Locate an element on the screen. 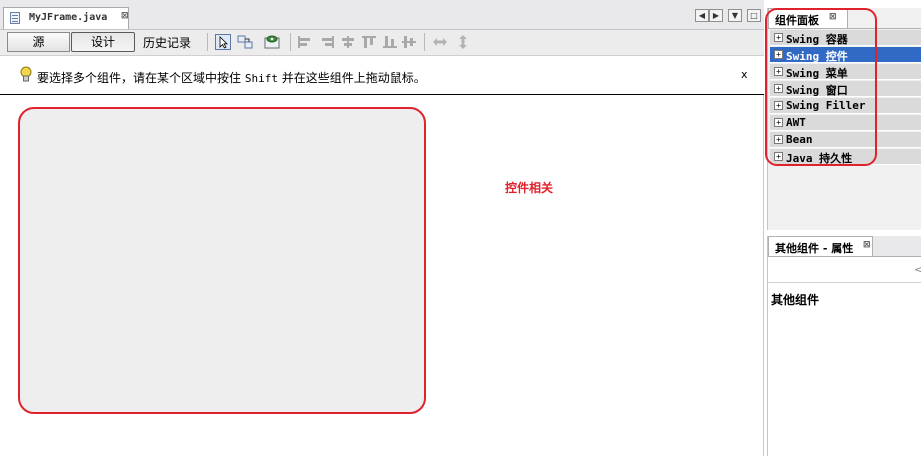 Image resolution: width=921 pixels, height=456 pixels. align-right-icon is located at coordinates (327, 42).